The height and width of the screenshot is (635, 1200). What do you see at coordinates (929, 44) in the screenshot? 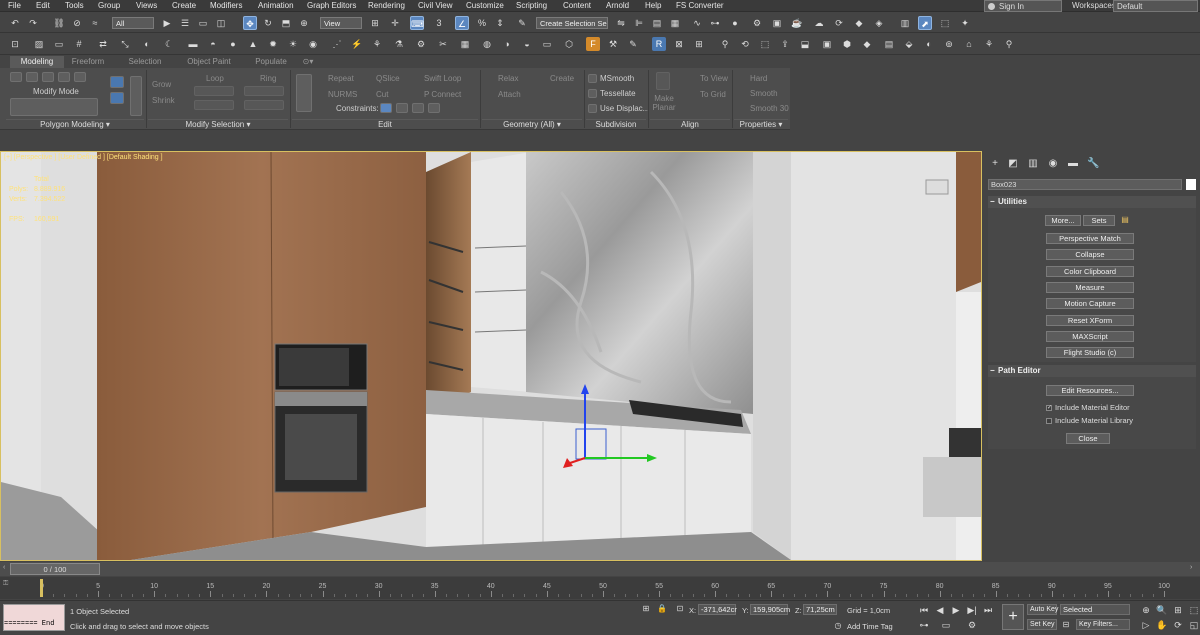
I see `toolbar-icon-44: ◐` at bounding box center [929, 44].